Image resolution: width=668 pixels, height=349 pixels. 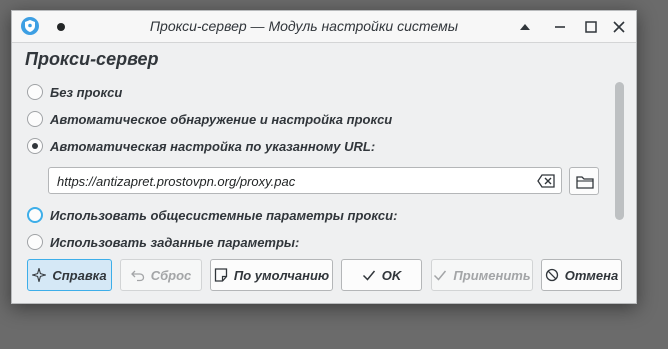 What do you see at coordinates (86, 92) in the screenshot?
I see `option-label: Без прокси` at bounding box center [86, 92].